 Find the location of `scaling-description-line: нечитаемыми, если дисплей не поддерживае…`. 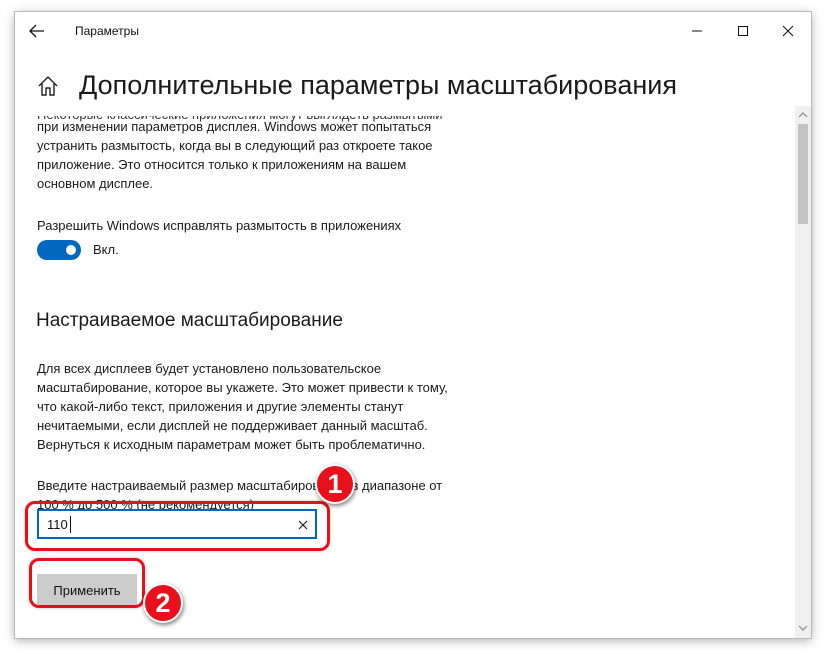

scaling-description-line: нечитаемыми, если дисплей не поддерживае… is located at coordinates (232, 425).